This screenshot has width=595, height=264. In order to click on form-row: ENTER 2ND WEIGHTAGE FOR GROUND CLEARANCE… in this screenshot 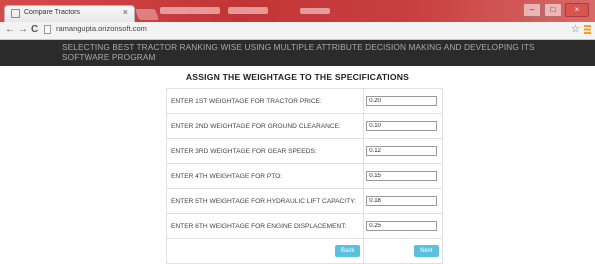, I will do `click(304, 126)`.